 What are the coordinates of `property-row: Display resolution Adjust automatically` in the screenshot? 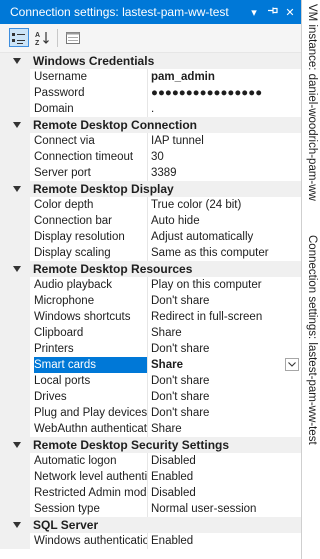 It's located at (150, 237).